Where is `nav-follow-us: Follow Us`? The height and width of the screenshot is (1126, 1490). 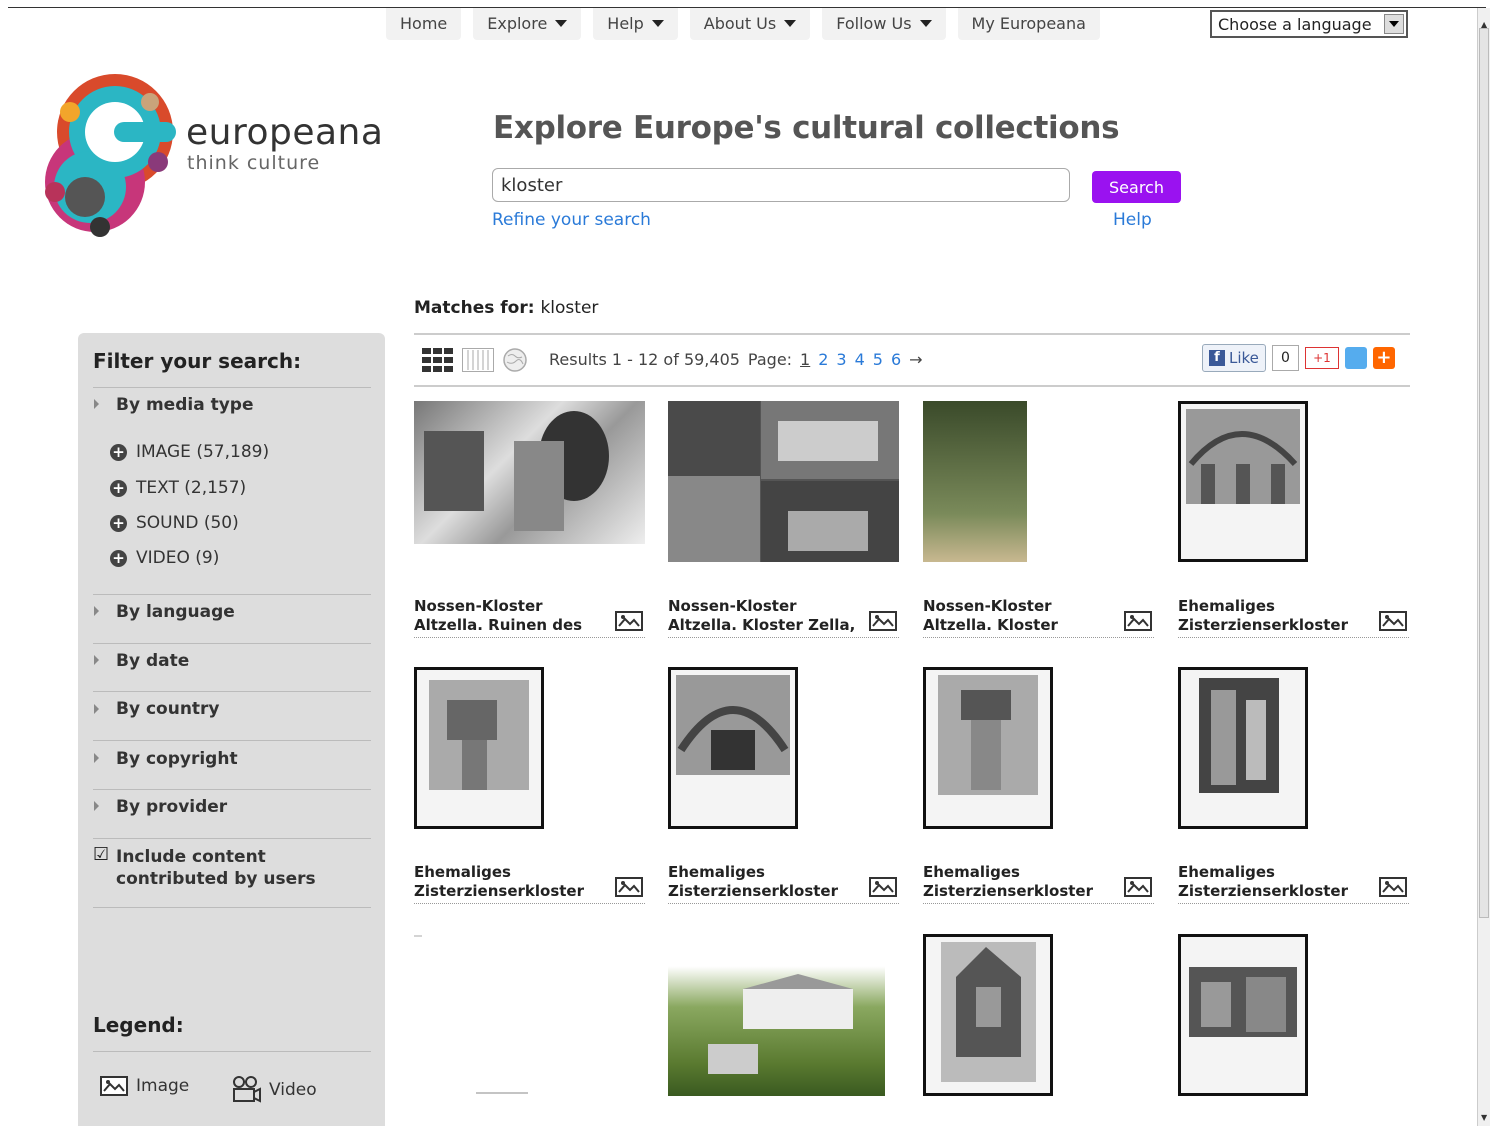
nav-follow-us: Follow Us is located at coordinates (884, 24).